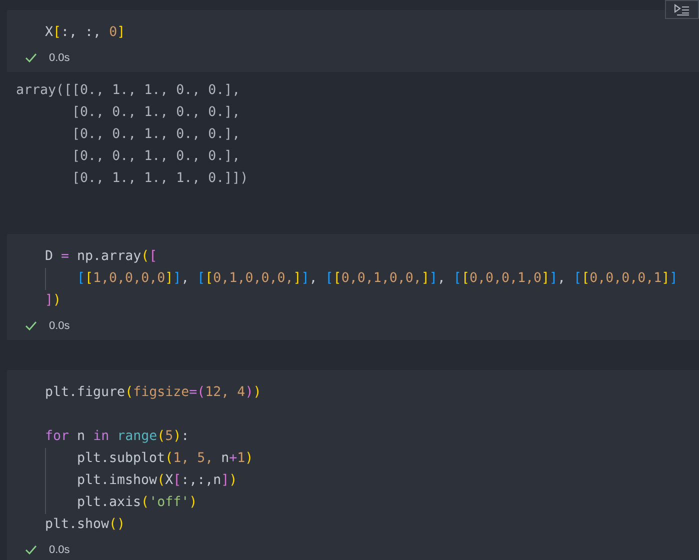 The width and height of the screenshot is (699, 560). I want to click on code-line: plt.figure(figsize=(12, 4)), so click(153, 393).